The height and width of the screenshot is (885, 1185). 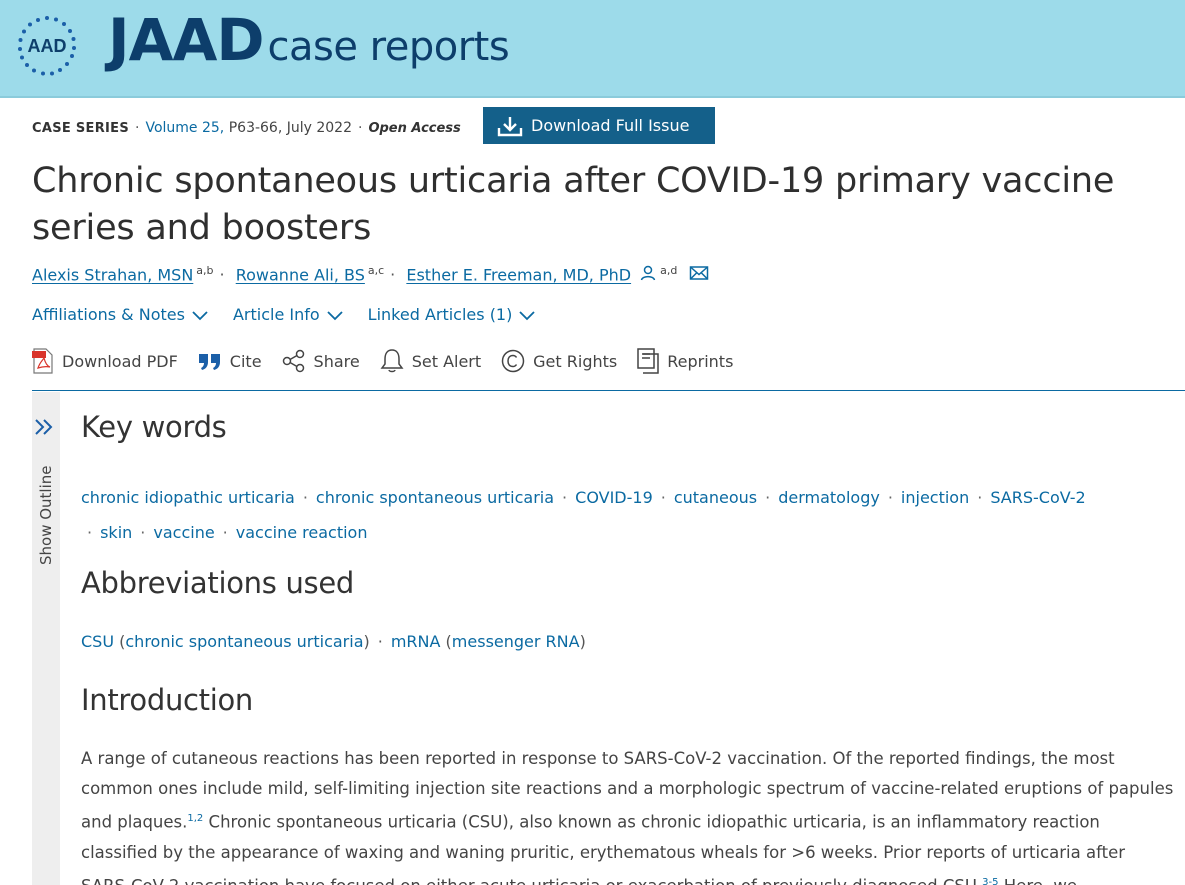 I want to click on download-pdf-label: Download PDF, so click(x=120, y=361).